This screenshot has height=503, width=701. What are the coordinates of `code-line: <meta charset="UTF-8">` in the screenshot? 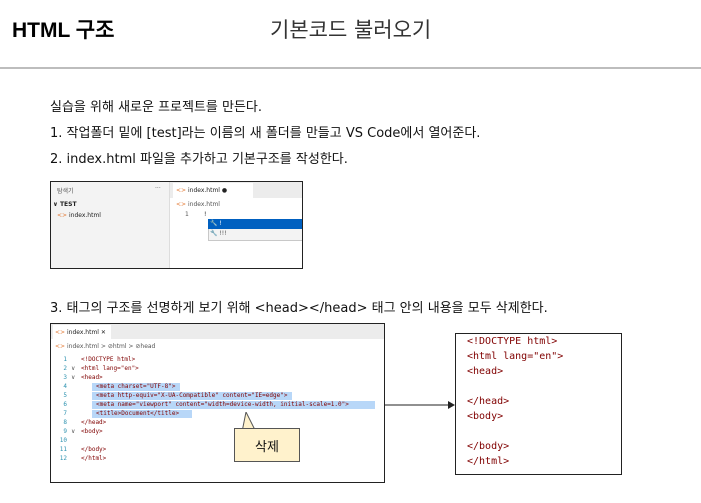 It's located at (136, 386).